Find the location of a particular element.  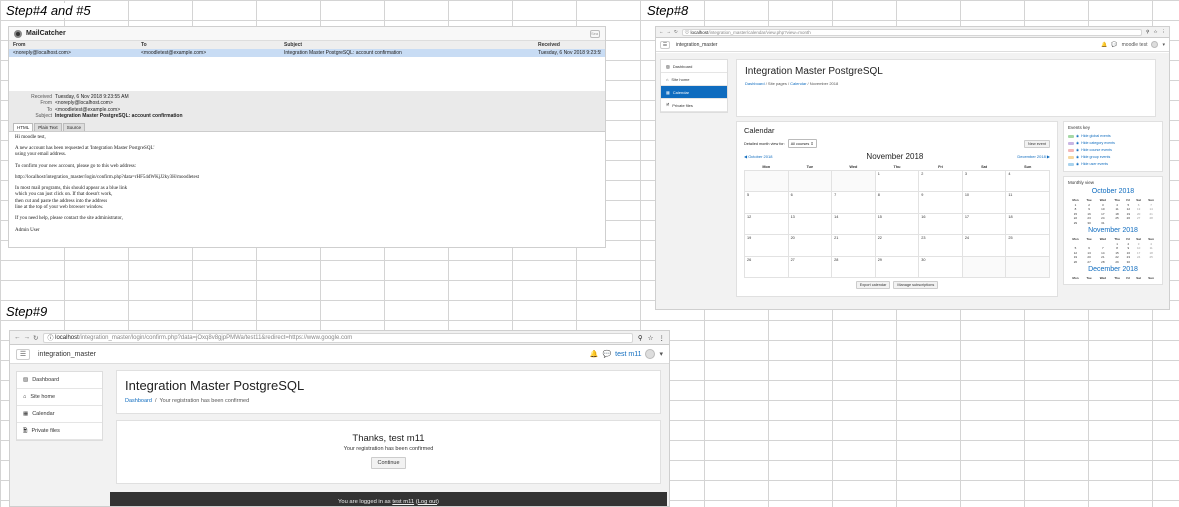

new-event-button: New event is located at coordinates (1037, 143).